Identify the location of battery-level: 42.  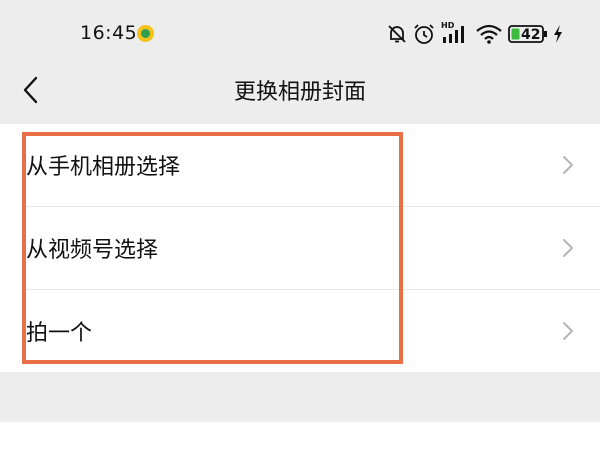
(531, 35).